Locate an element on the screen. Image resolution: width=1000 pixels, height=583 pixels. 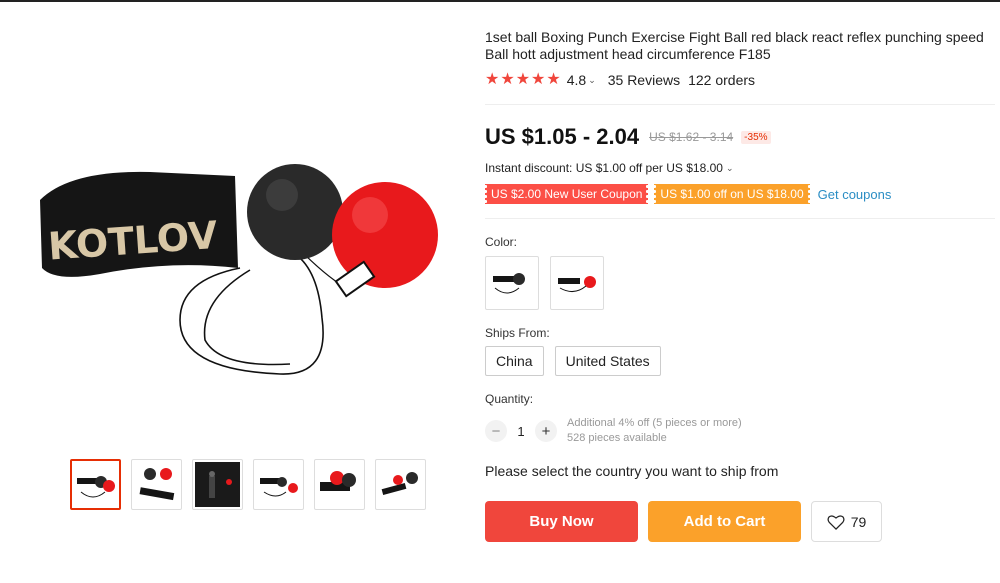
available-stock-text: 528 pieces available is located at coordinates (617, 438).